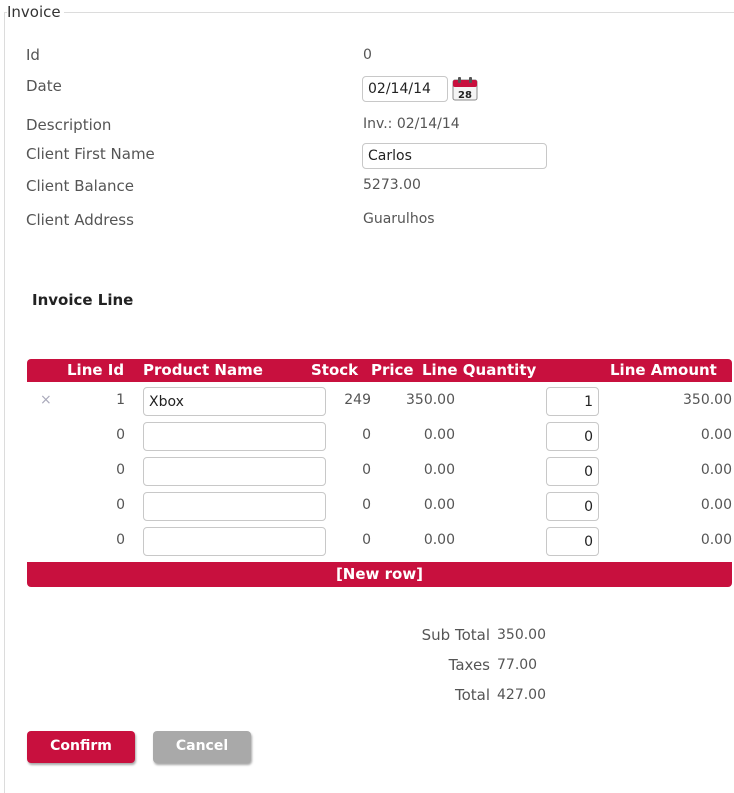 Image resolution: width=734 pixels, height=793 pixels. I want to click on date-label: Date, so click(44, 86).